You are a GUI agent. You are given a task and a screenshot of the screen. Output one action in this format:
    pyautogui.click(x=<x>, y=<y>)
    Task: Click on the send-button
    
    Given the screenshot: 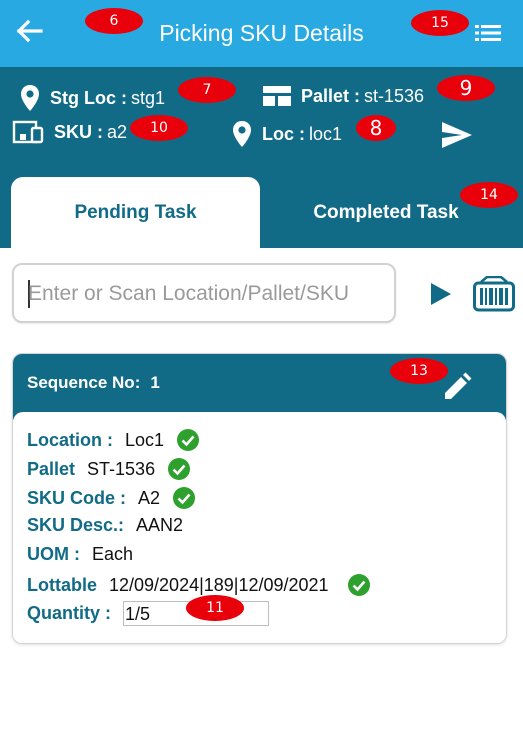 What is the action you would take?
    pyautogui.click(x=457, y=135)
    